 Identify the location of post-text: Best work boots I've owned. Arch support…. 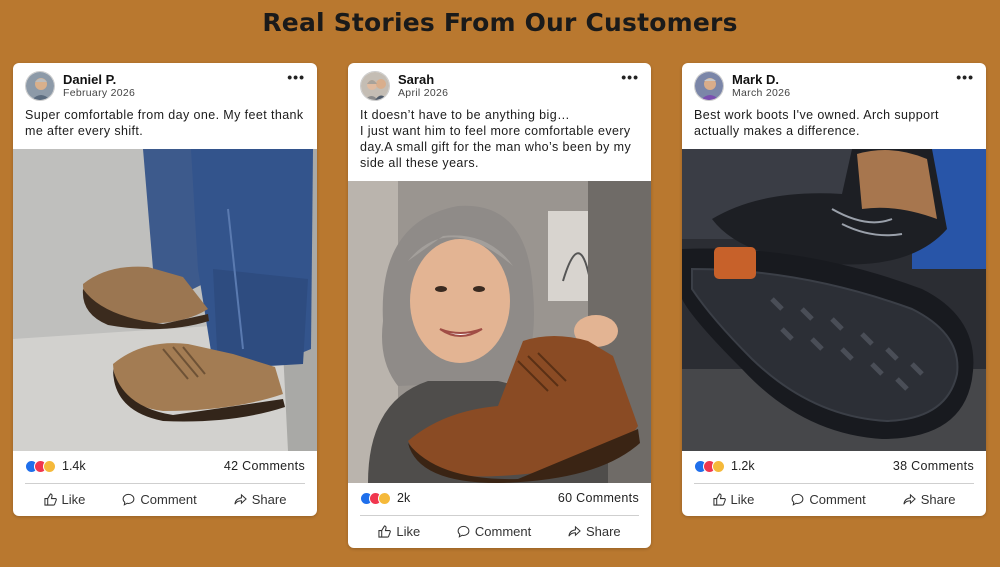
(816, 123).